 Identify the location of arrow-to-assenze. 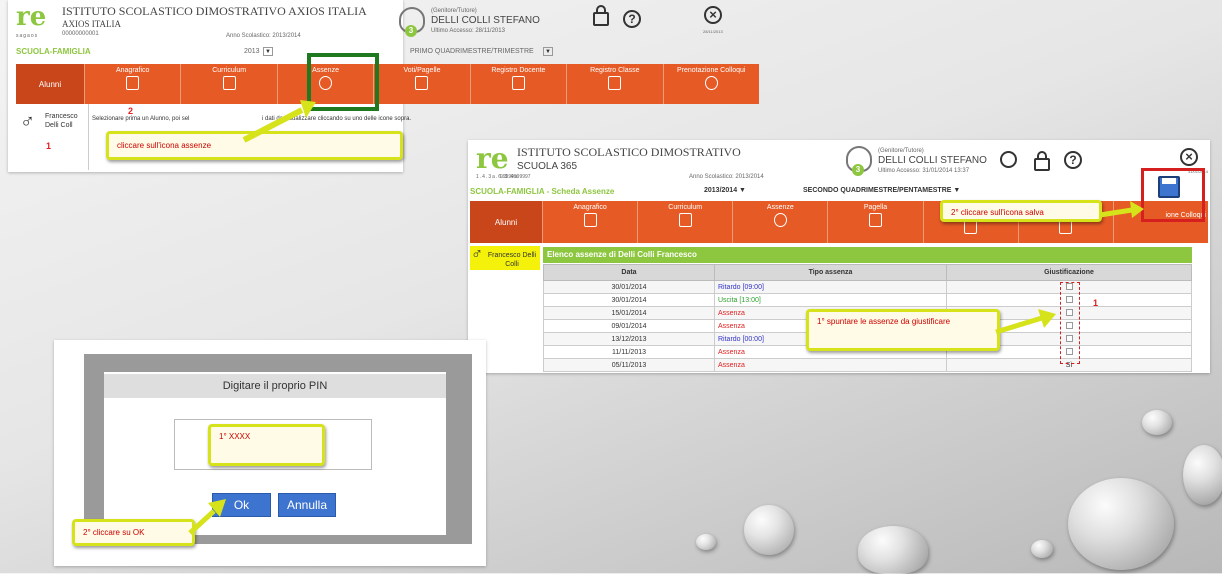
(279, 121).